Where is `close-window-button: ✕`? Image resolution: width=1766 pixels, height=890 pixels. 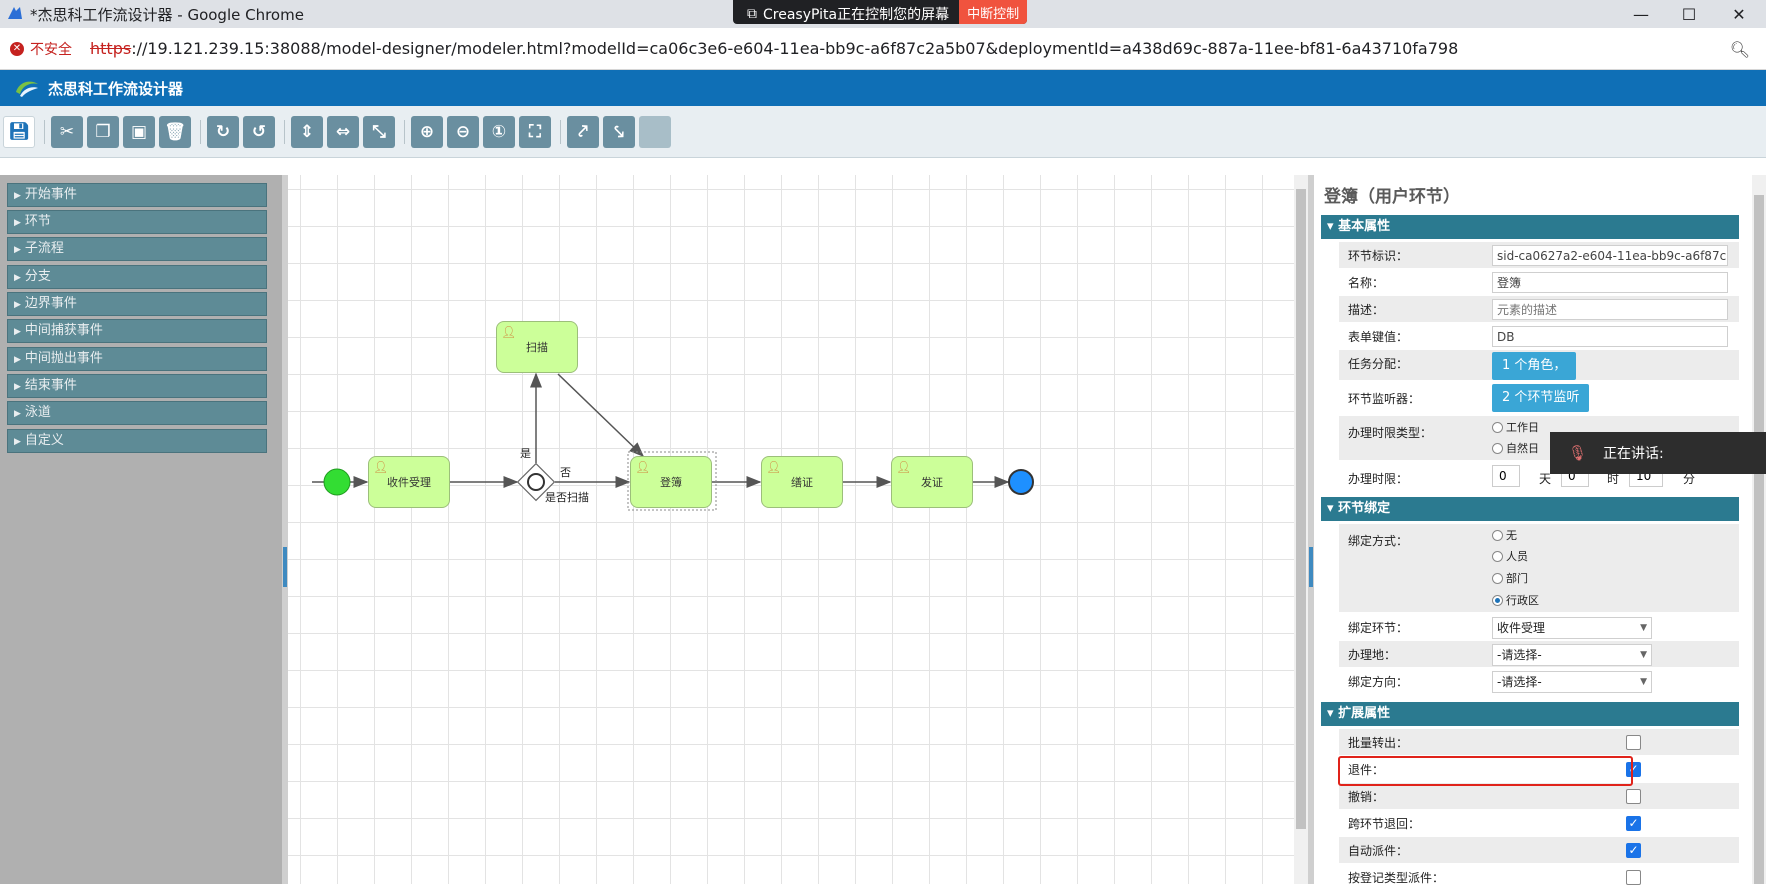 close-window-button: ✕ is located at coordinates (1739, 14).